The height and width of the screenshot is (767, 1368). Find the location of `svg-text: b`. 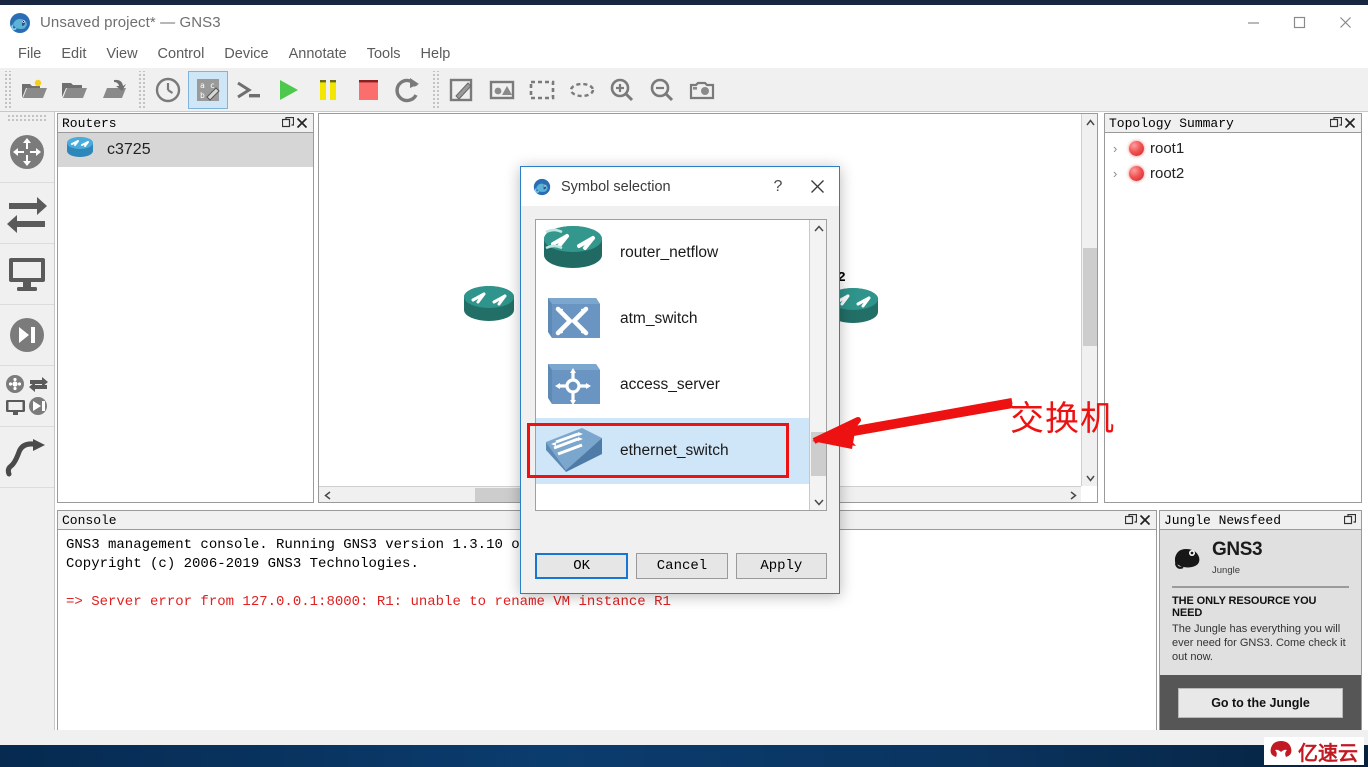

svg-text: b is located at coordinates (202, 95).